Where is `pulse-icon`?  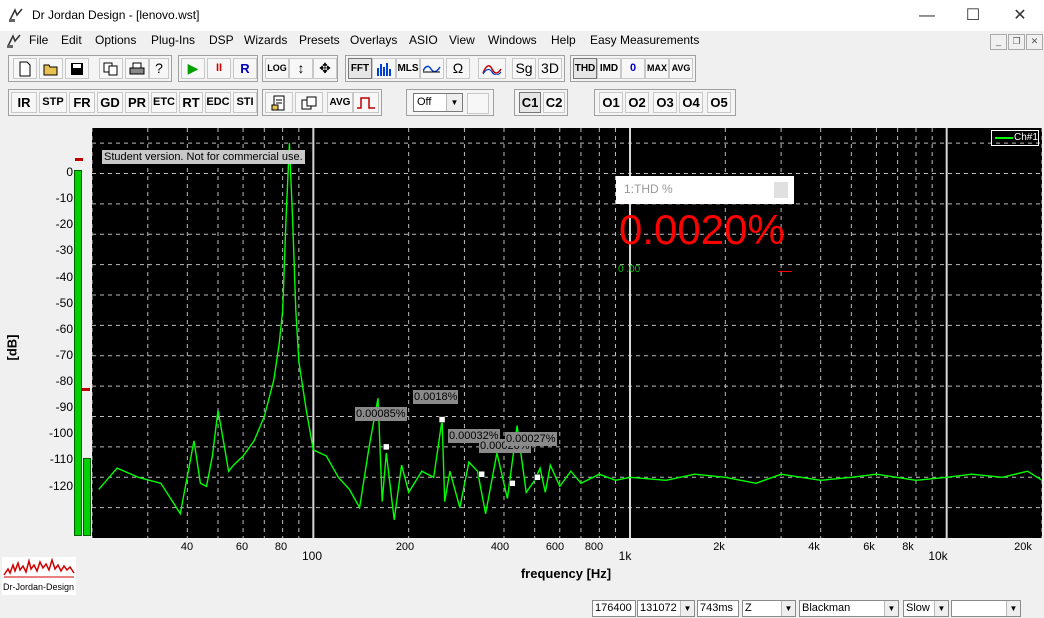
pulse-icon is located at coordinates (366, 102).